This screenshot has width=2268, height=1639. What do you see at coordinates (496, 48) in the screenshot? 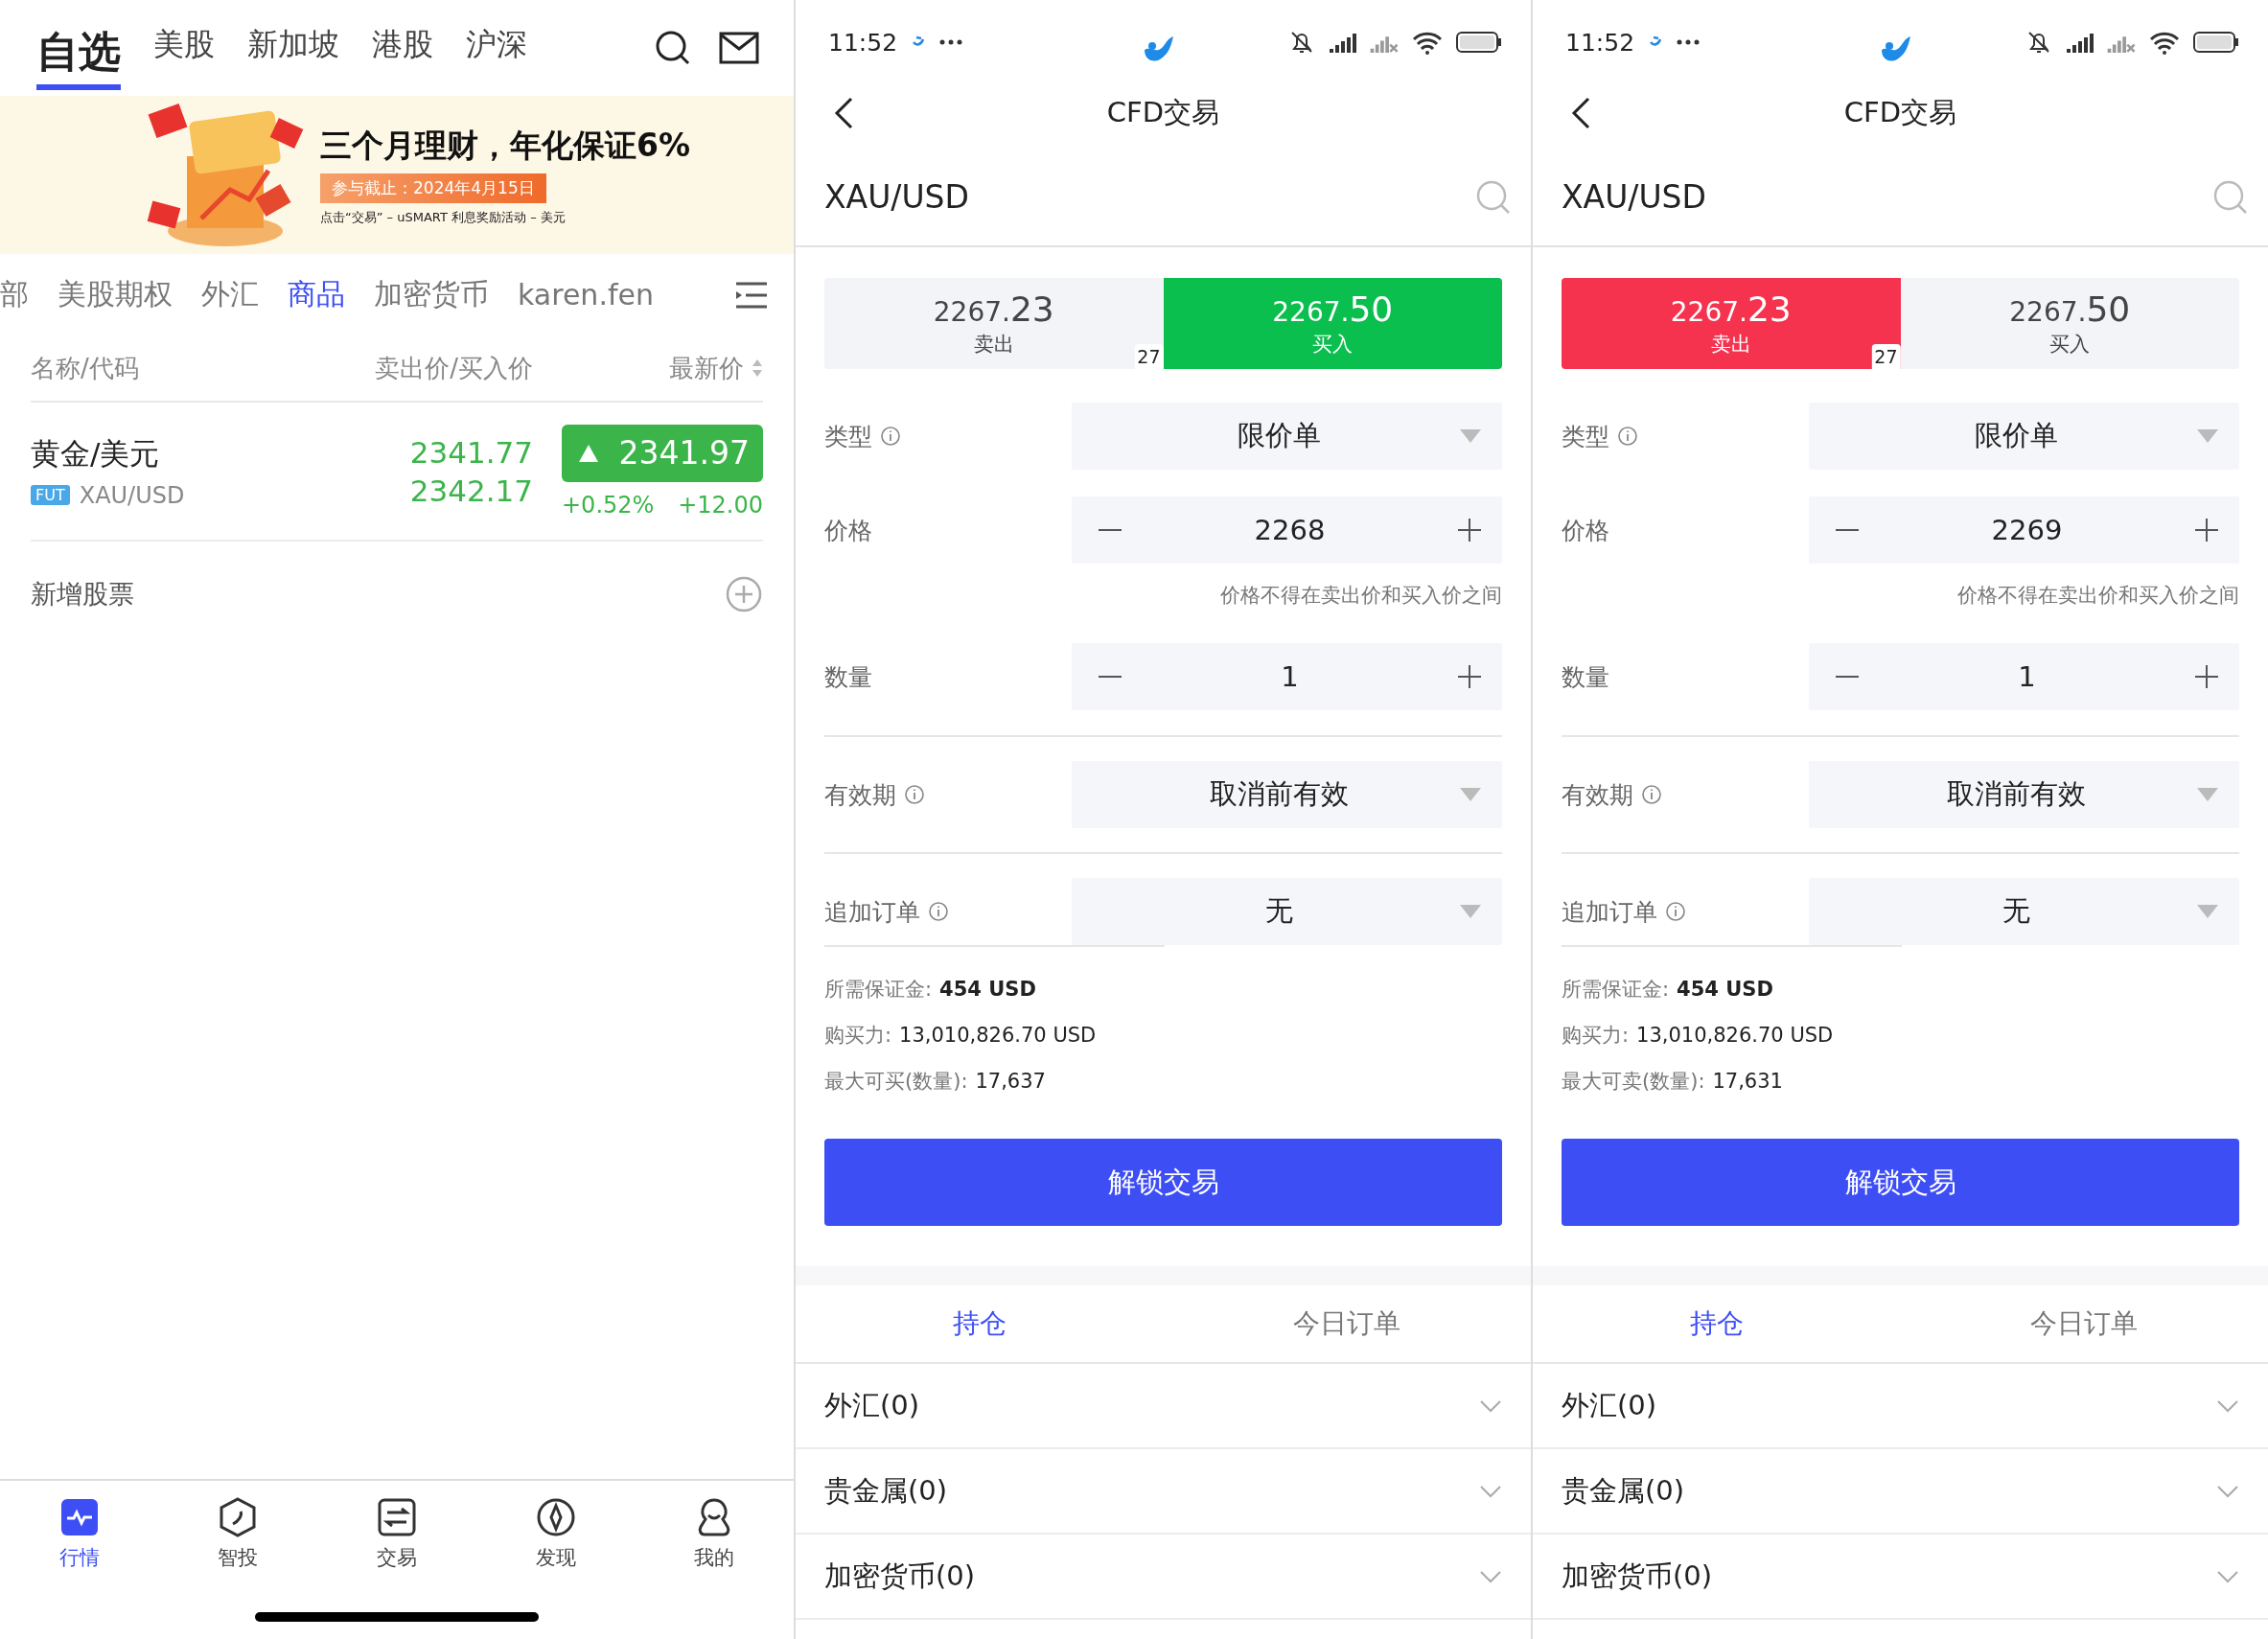
I see `market-tab: 沪深` at bounding box center [496, 48].